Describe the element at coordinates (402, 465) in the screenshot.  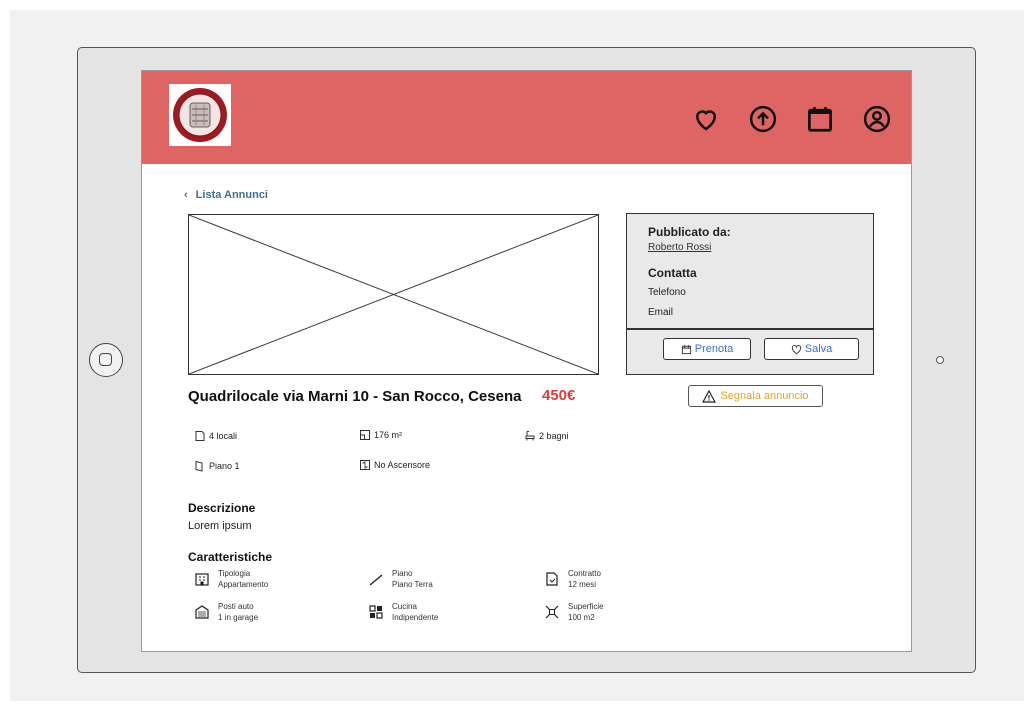
I see `feature-ascensore-label: No Ascensore` at that location.